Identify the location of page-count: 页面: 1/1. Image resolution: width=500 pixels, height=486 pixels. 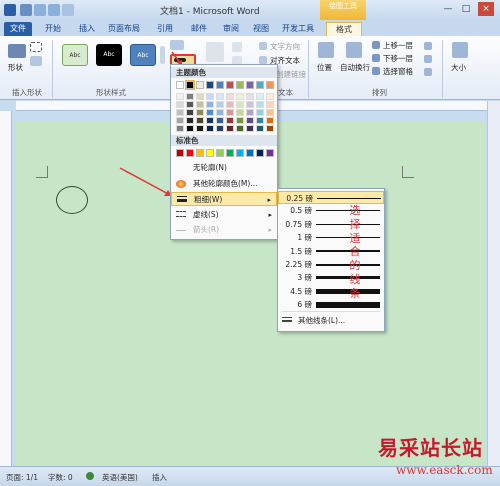
(22, 477).